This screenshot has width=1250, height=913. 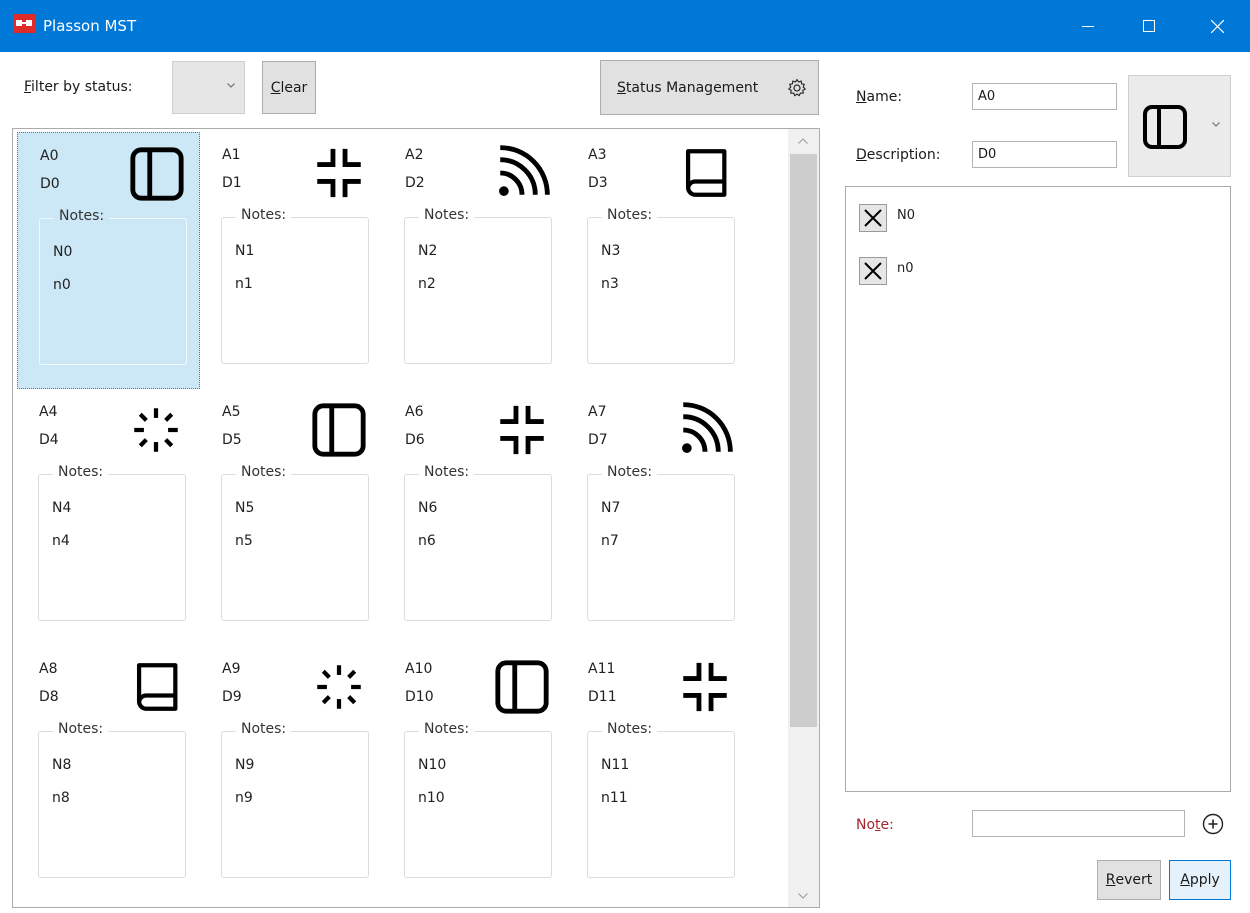 I want to click on card-name: A3, so click(x=597, y=155).